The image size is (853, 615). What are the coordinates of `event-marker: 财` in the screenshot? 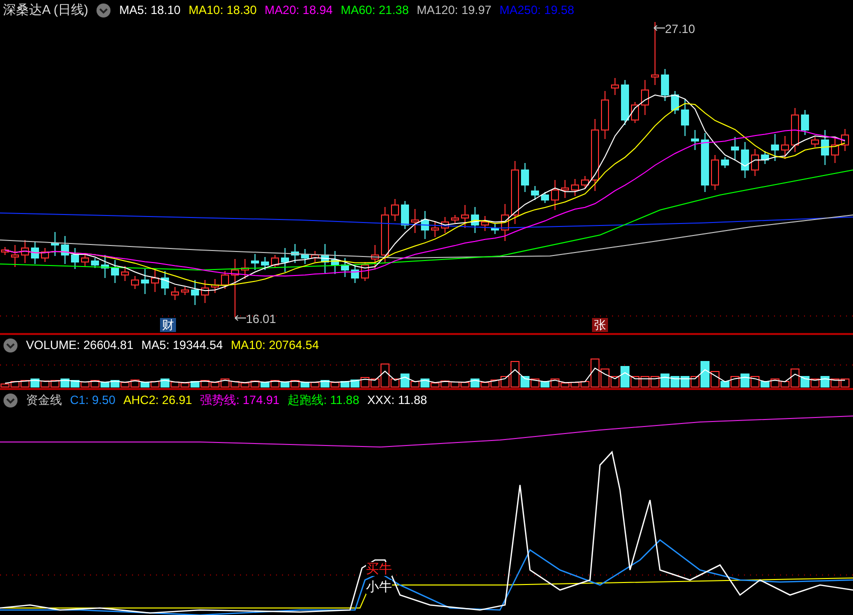 It's located at (168, 325).